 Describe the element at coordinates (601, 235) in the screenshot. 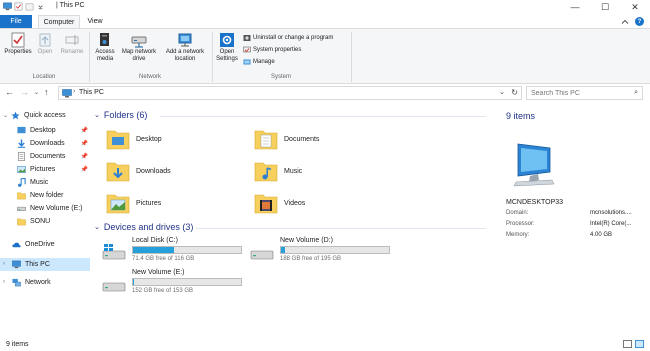

I see `memory-value: 4.00 GB` at that location.